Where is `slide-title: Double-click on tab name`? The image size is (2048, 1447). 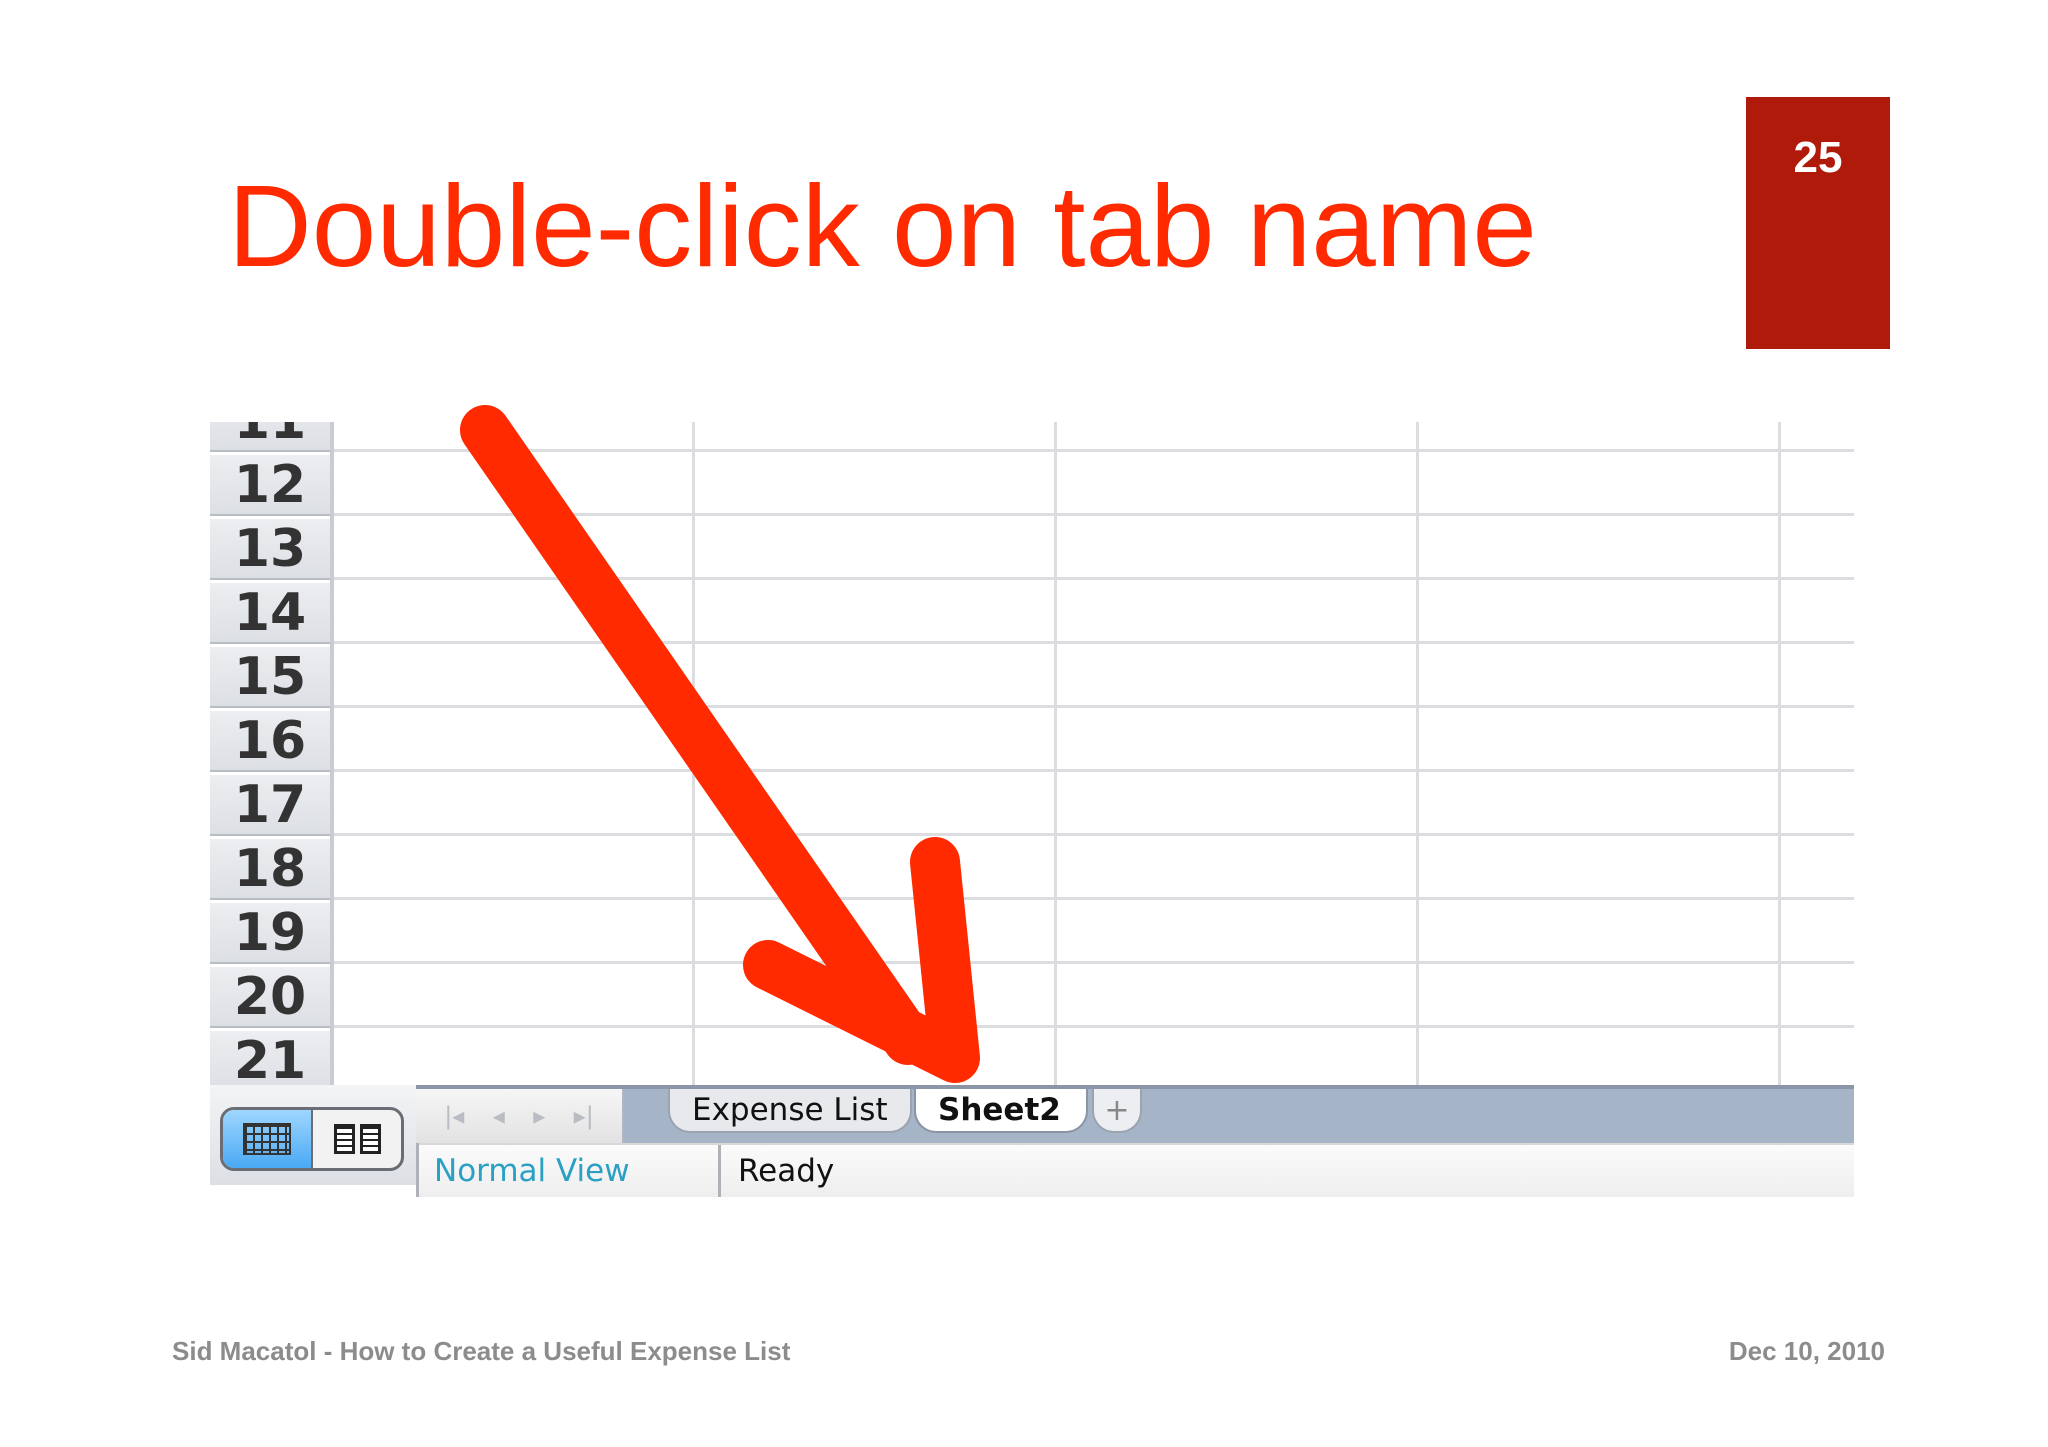 slide-title: Double-click on tab name is located at coordinates (882, 226).